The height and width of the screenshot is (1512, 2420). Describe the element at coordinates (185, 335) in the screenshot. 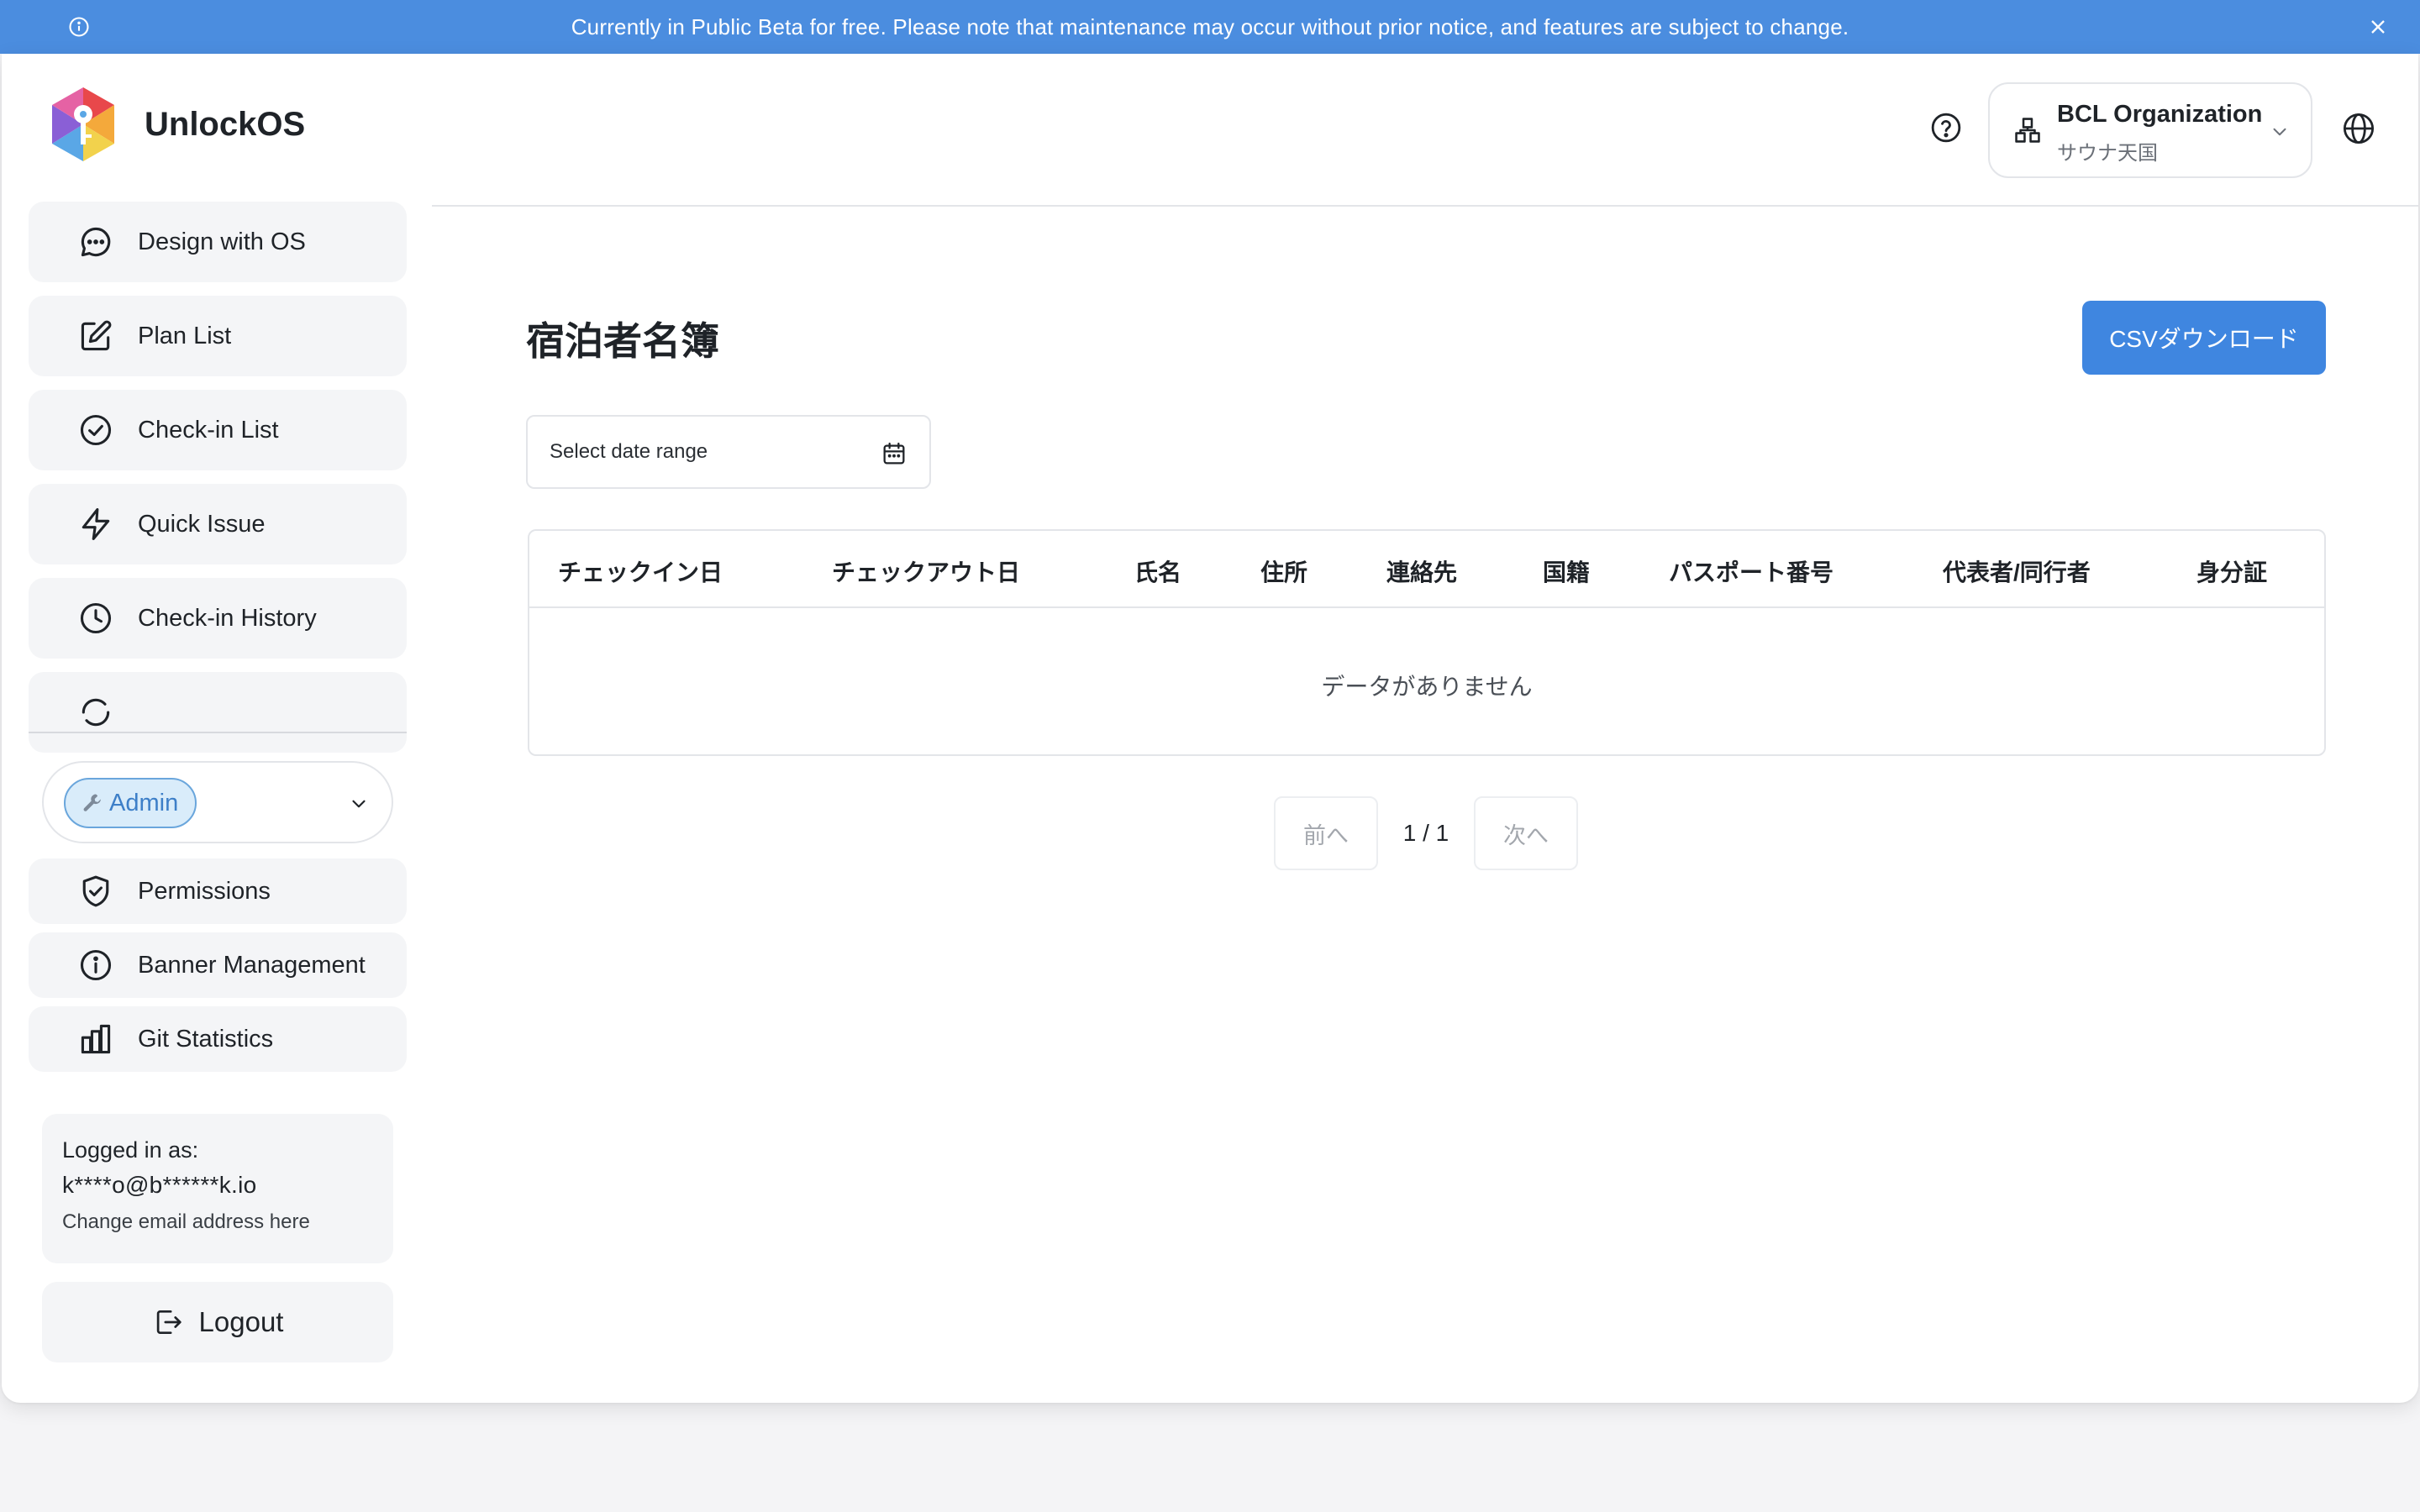

I see `sidebar-item-label: Plan List` at that location.